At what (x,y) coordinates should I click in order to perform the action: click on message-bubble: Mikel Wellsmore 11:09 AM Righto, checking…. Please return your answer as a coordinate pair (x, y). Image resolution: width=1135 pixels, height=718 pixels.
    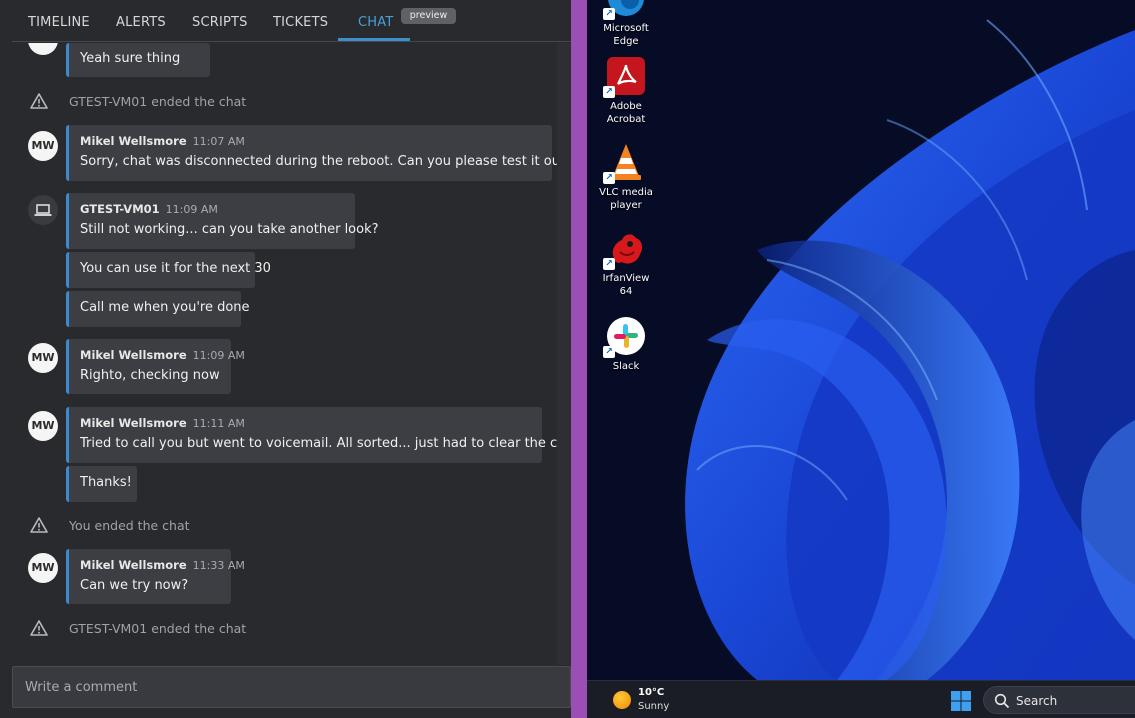
    Looking at the image, I should click on (155, 366).